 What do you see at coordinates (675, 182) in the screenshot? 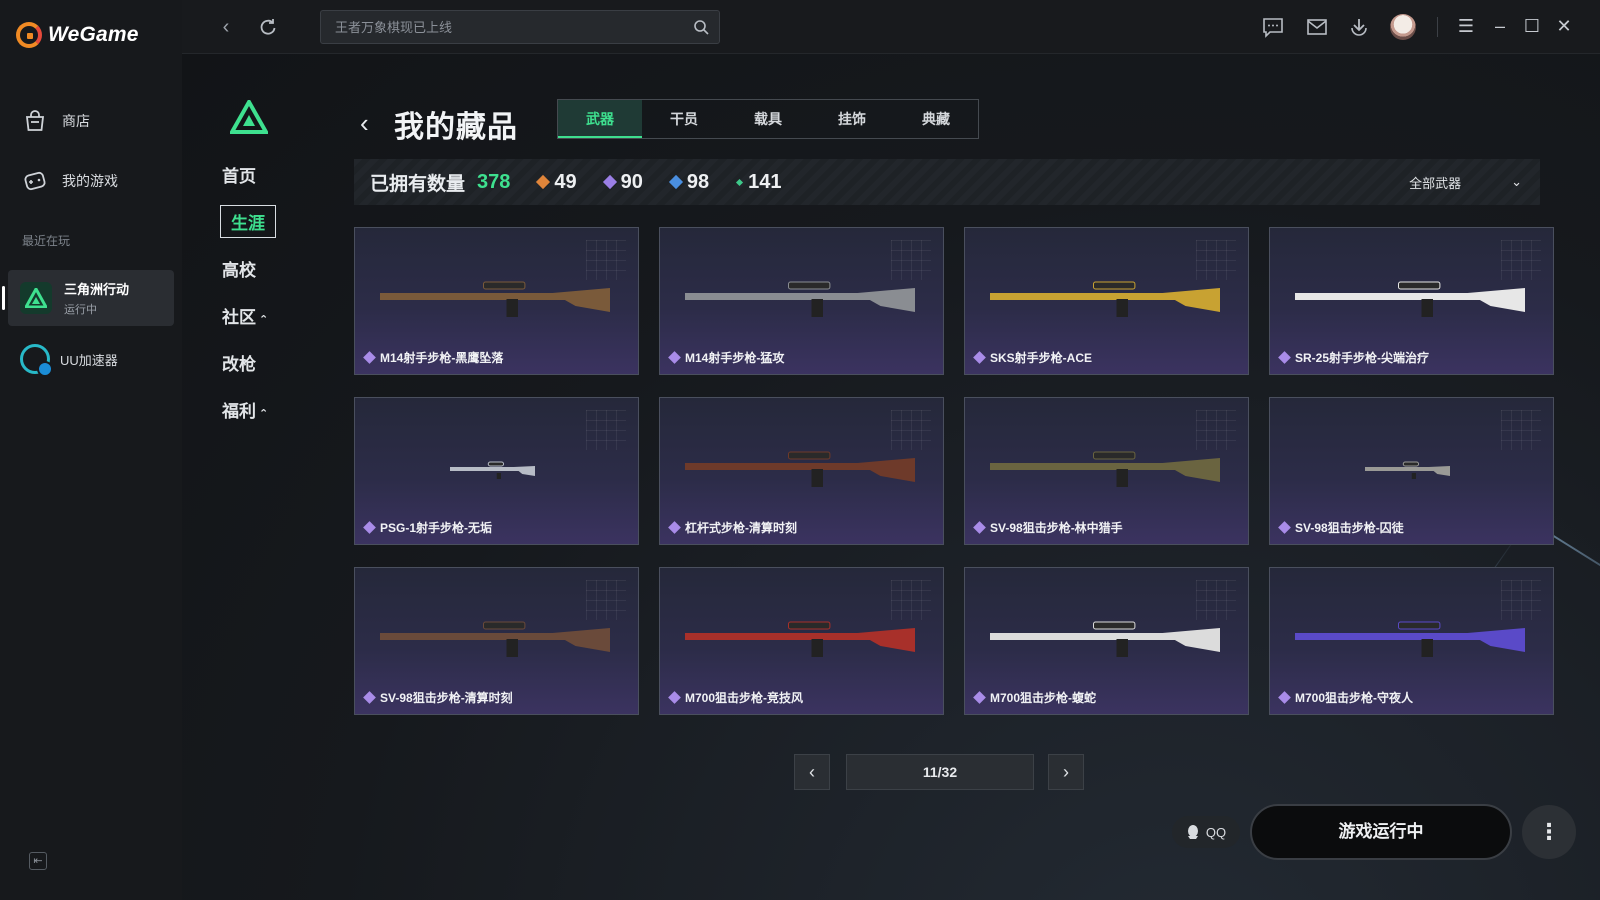
I see `blue-diamond-icon` at bounding box center [675, 182].